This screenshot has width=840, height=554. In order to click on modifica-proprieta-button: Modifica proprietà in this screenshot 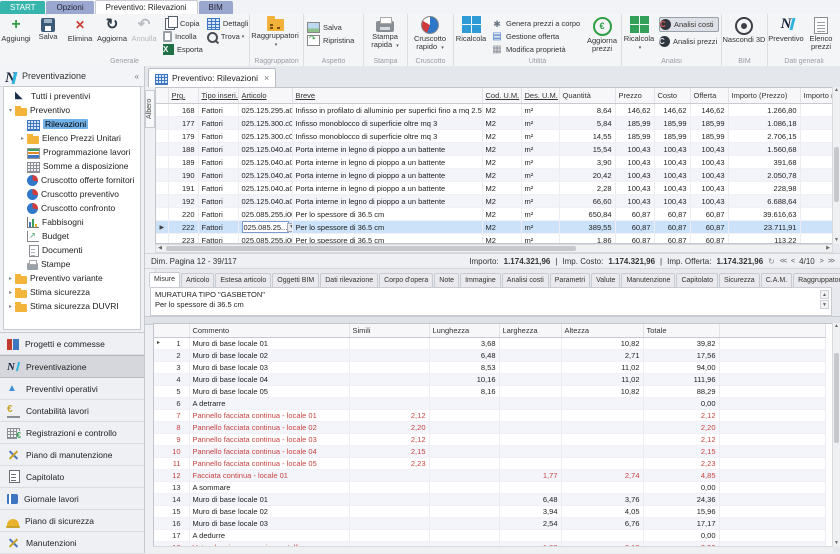, I will do `click(536, 49)`.